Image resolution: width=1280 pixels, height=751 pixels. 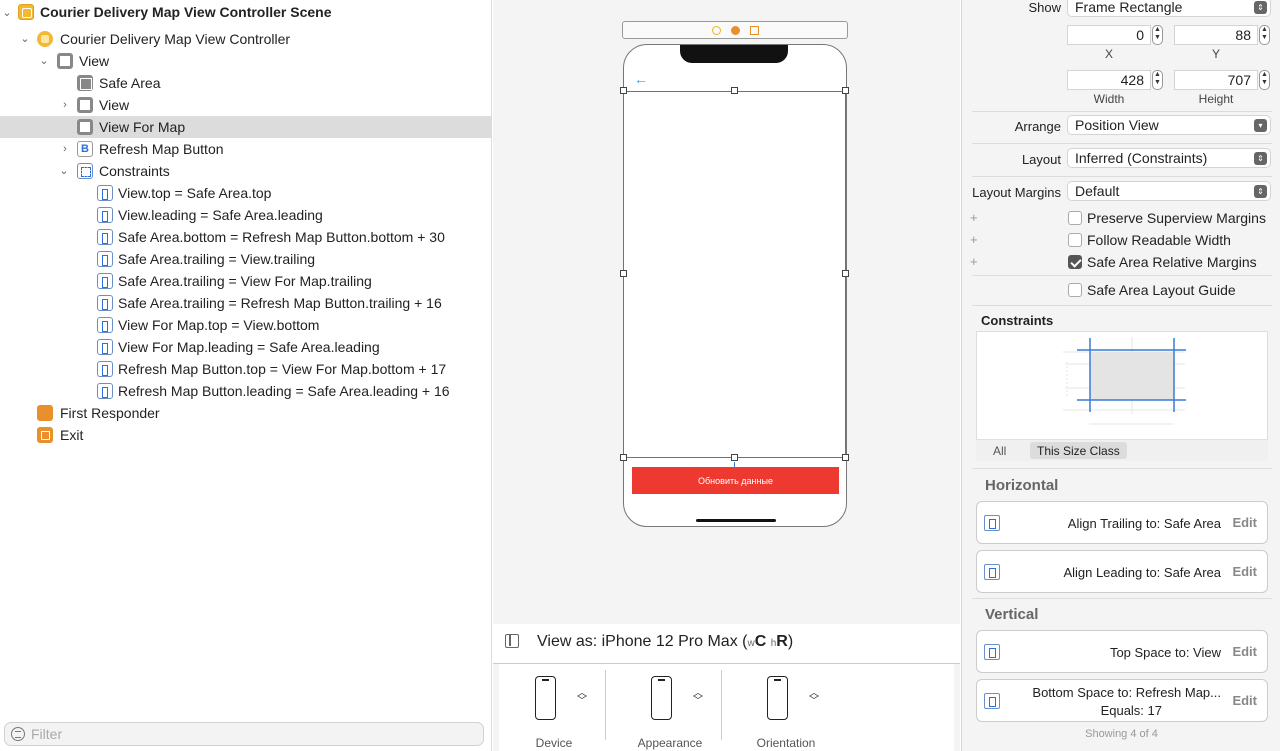 What do you see at coordinates (246, 347) in the screenshot?
I see `outline-row-constraint: View For Map.leading = Safe Area.leading` at bounding box center [246, 347].